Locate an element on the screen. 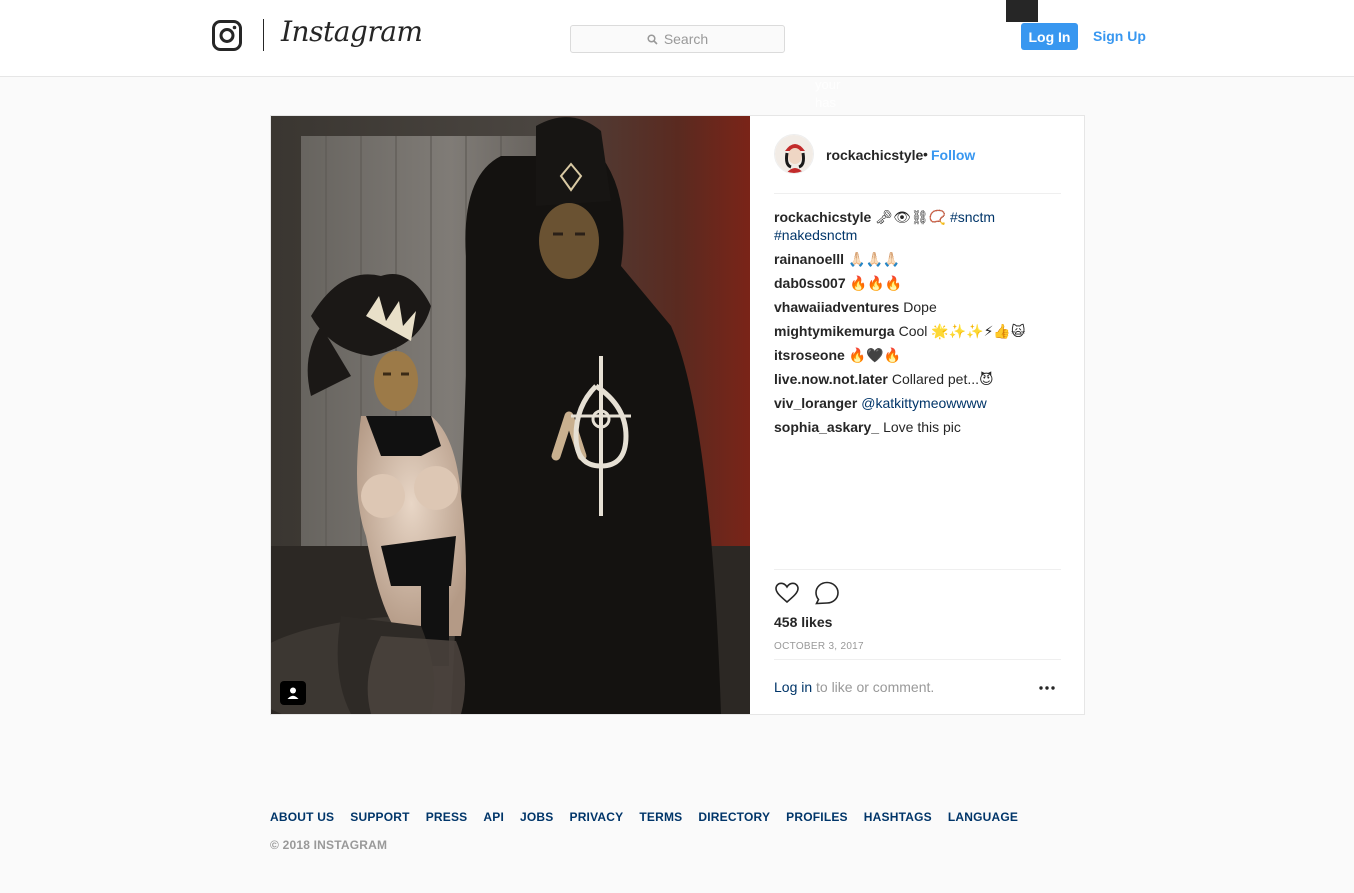 This screenshot has width=1354, height=893. list-item: viv_loranger @katkittymeowwww is located at coordinates (917, 403).